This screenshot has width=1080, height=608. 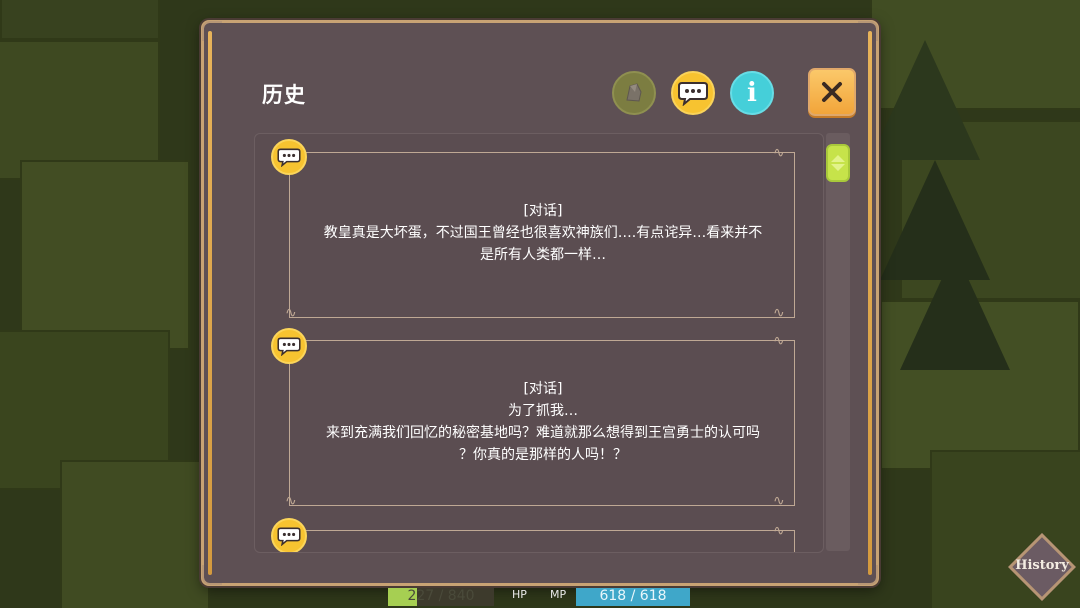 I want to click on hp-label: HP, so click(x=519, y=594).